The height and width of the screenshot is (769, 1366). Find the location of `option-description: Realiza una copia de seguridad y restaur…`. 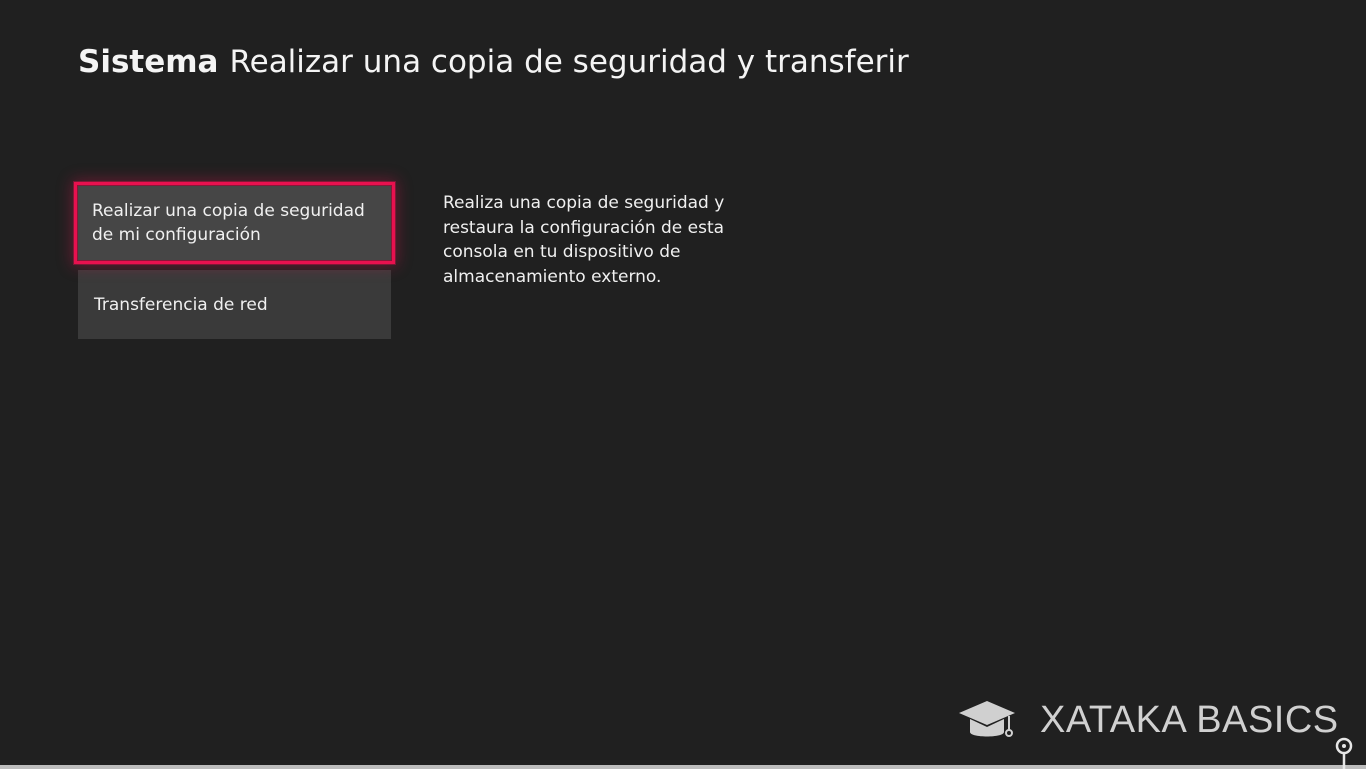

option-description: Realiza una copia de seguridad y restaur… is located at coordinates (584, 240).